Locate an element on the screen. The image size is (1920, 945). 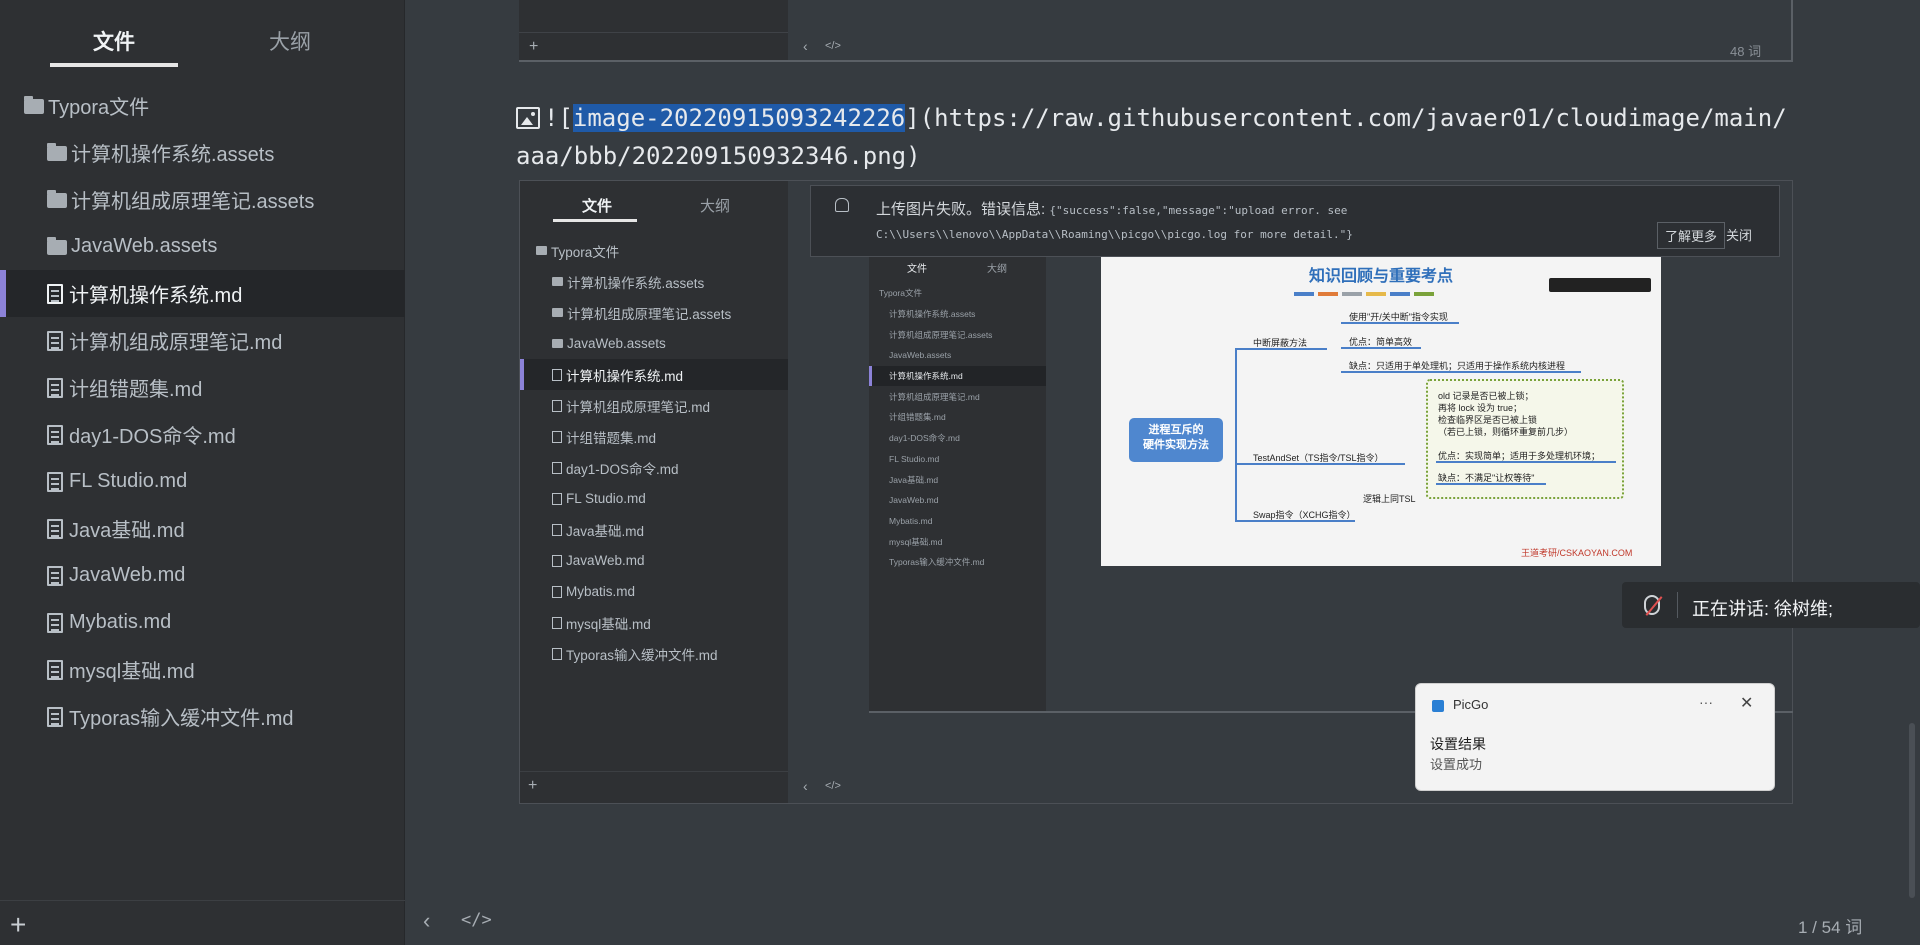
toast-app-name: PicGo is located at coordinates (1471, 704).